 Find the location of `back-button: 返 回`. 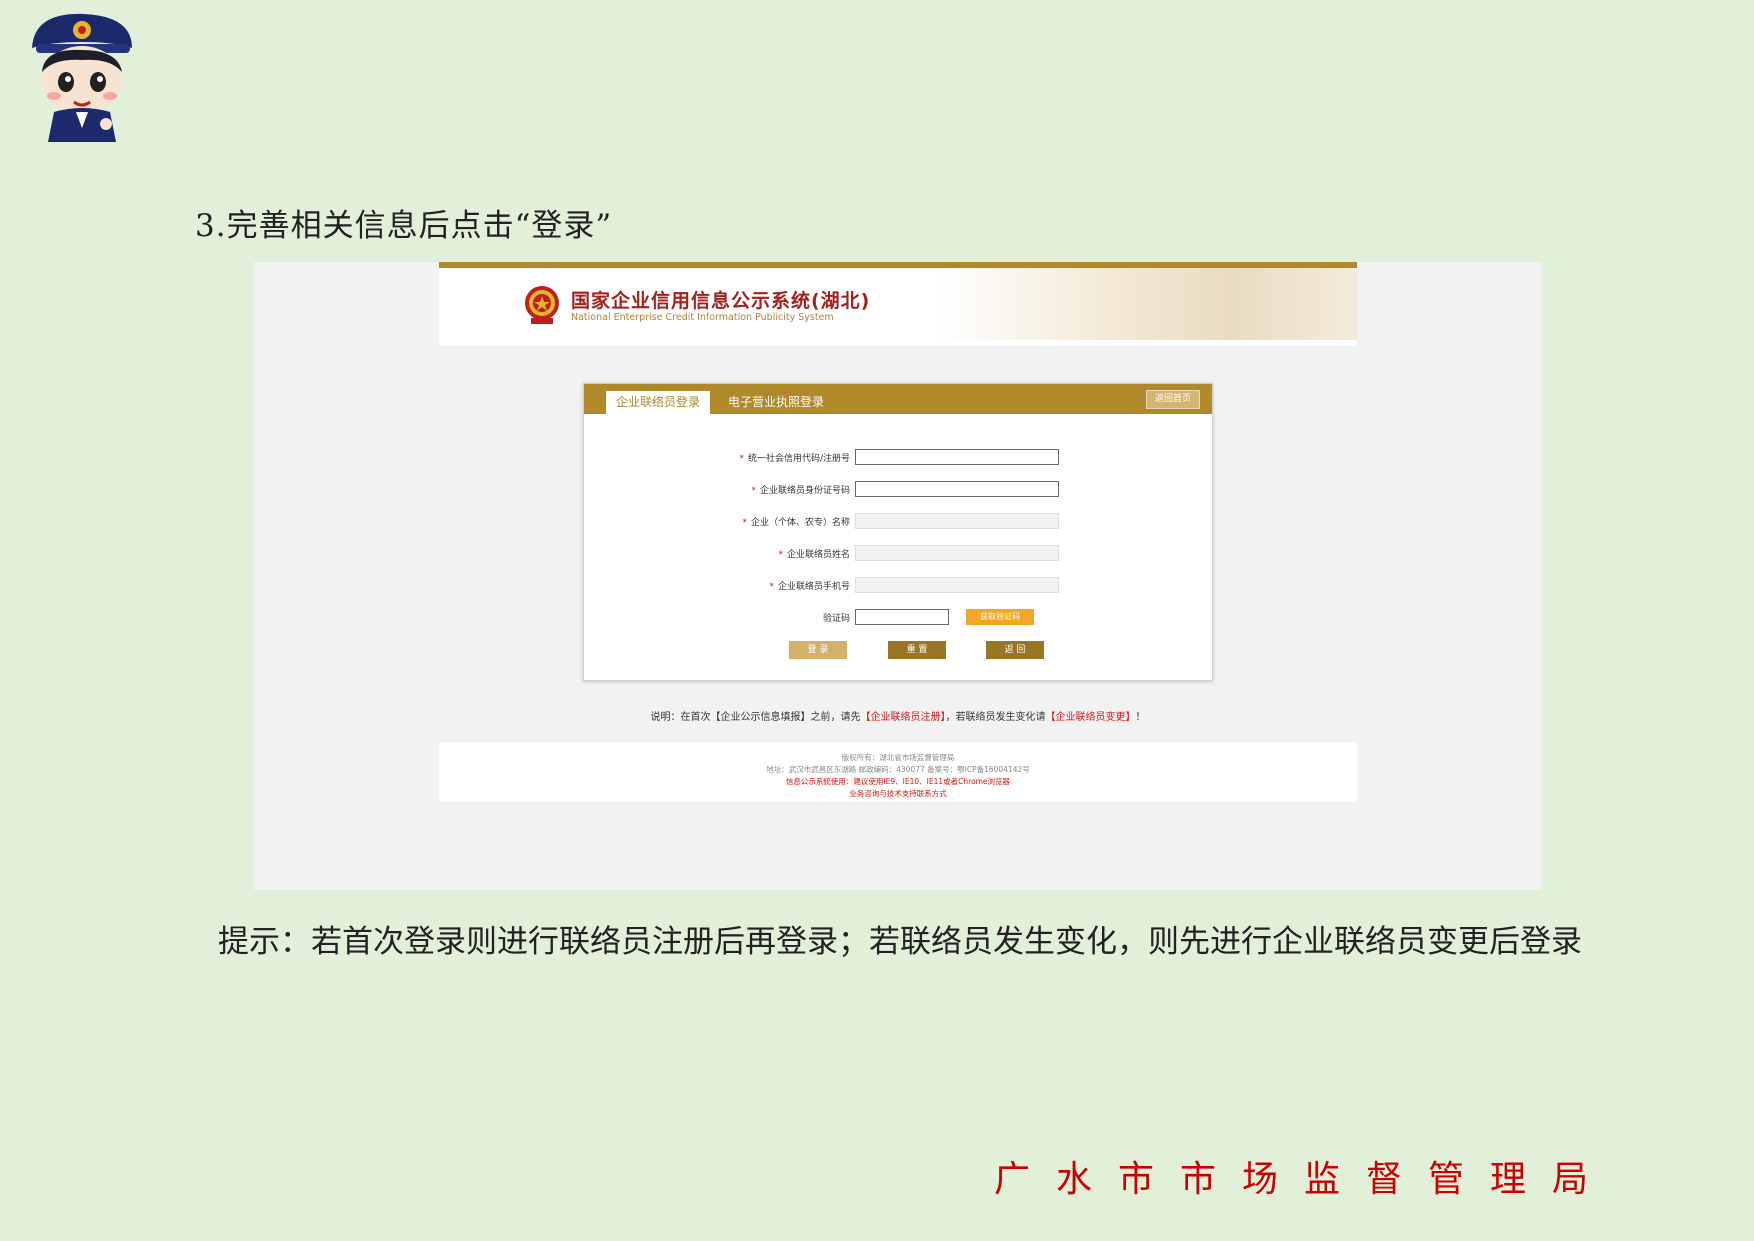

back-button: 返 回 is located at coordinates (1015, 650).